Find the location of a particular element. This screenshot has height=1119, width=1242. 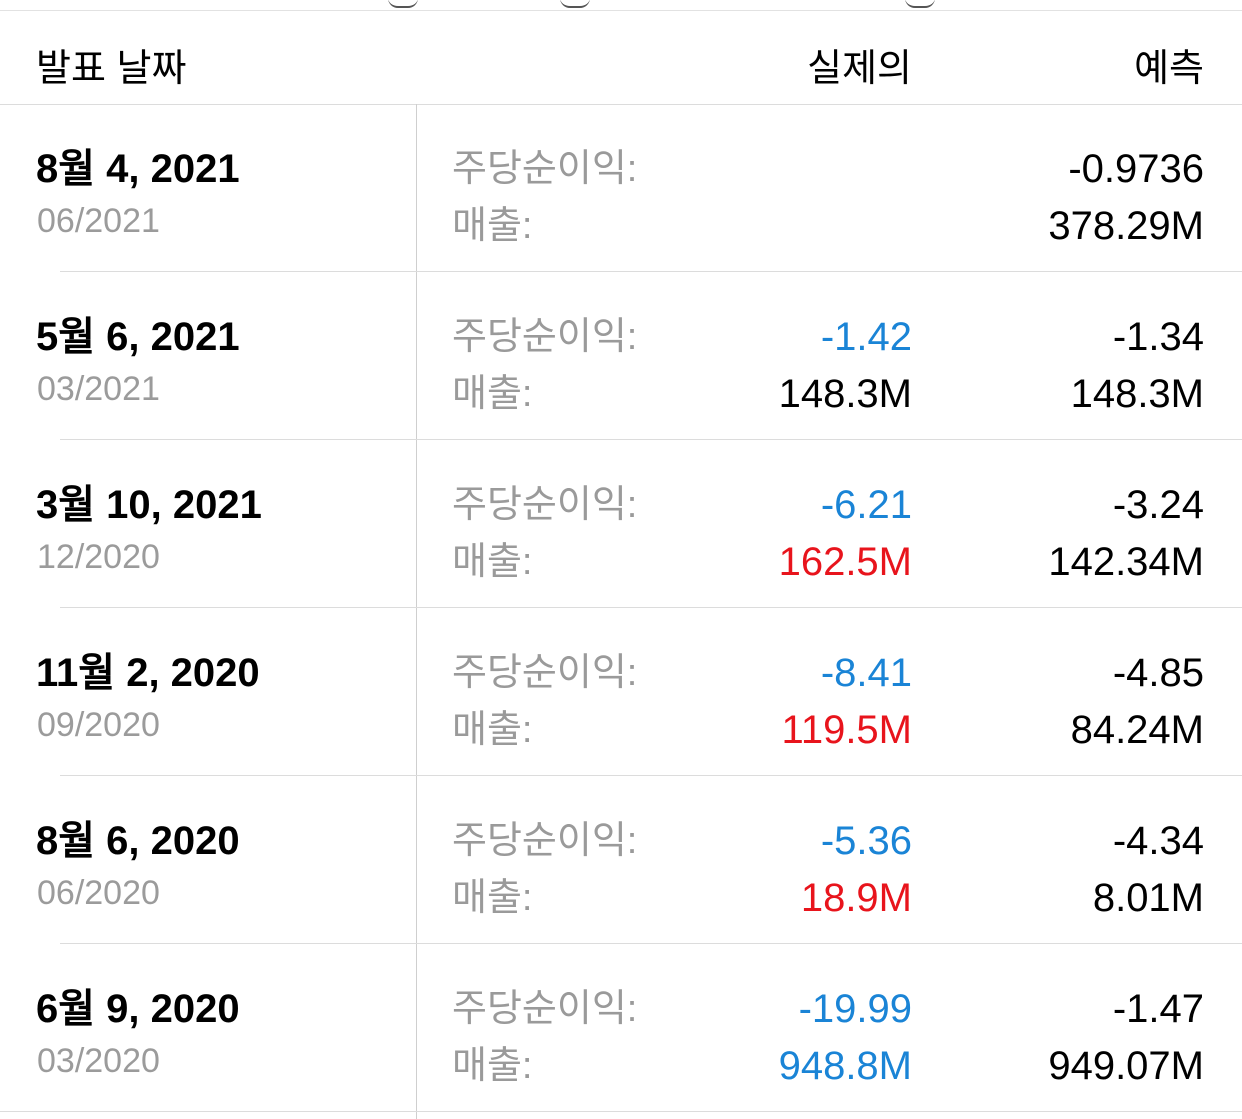

earnings-table-header: 발표 날짜 실제의 예측 is located at coordinates (621, 57).